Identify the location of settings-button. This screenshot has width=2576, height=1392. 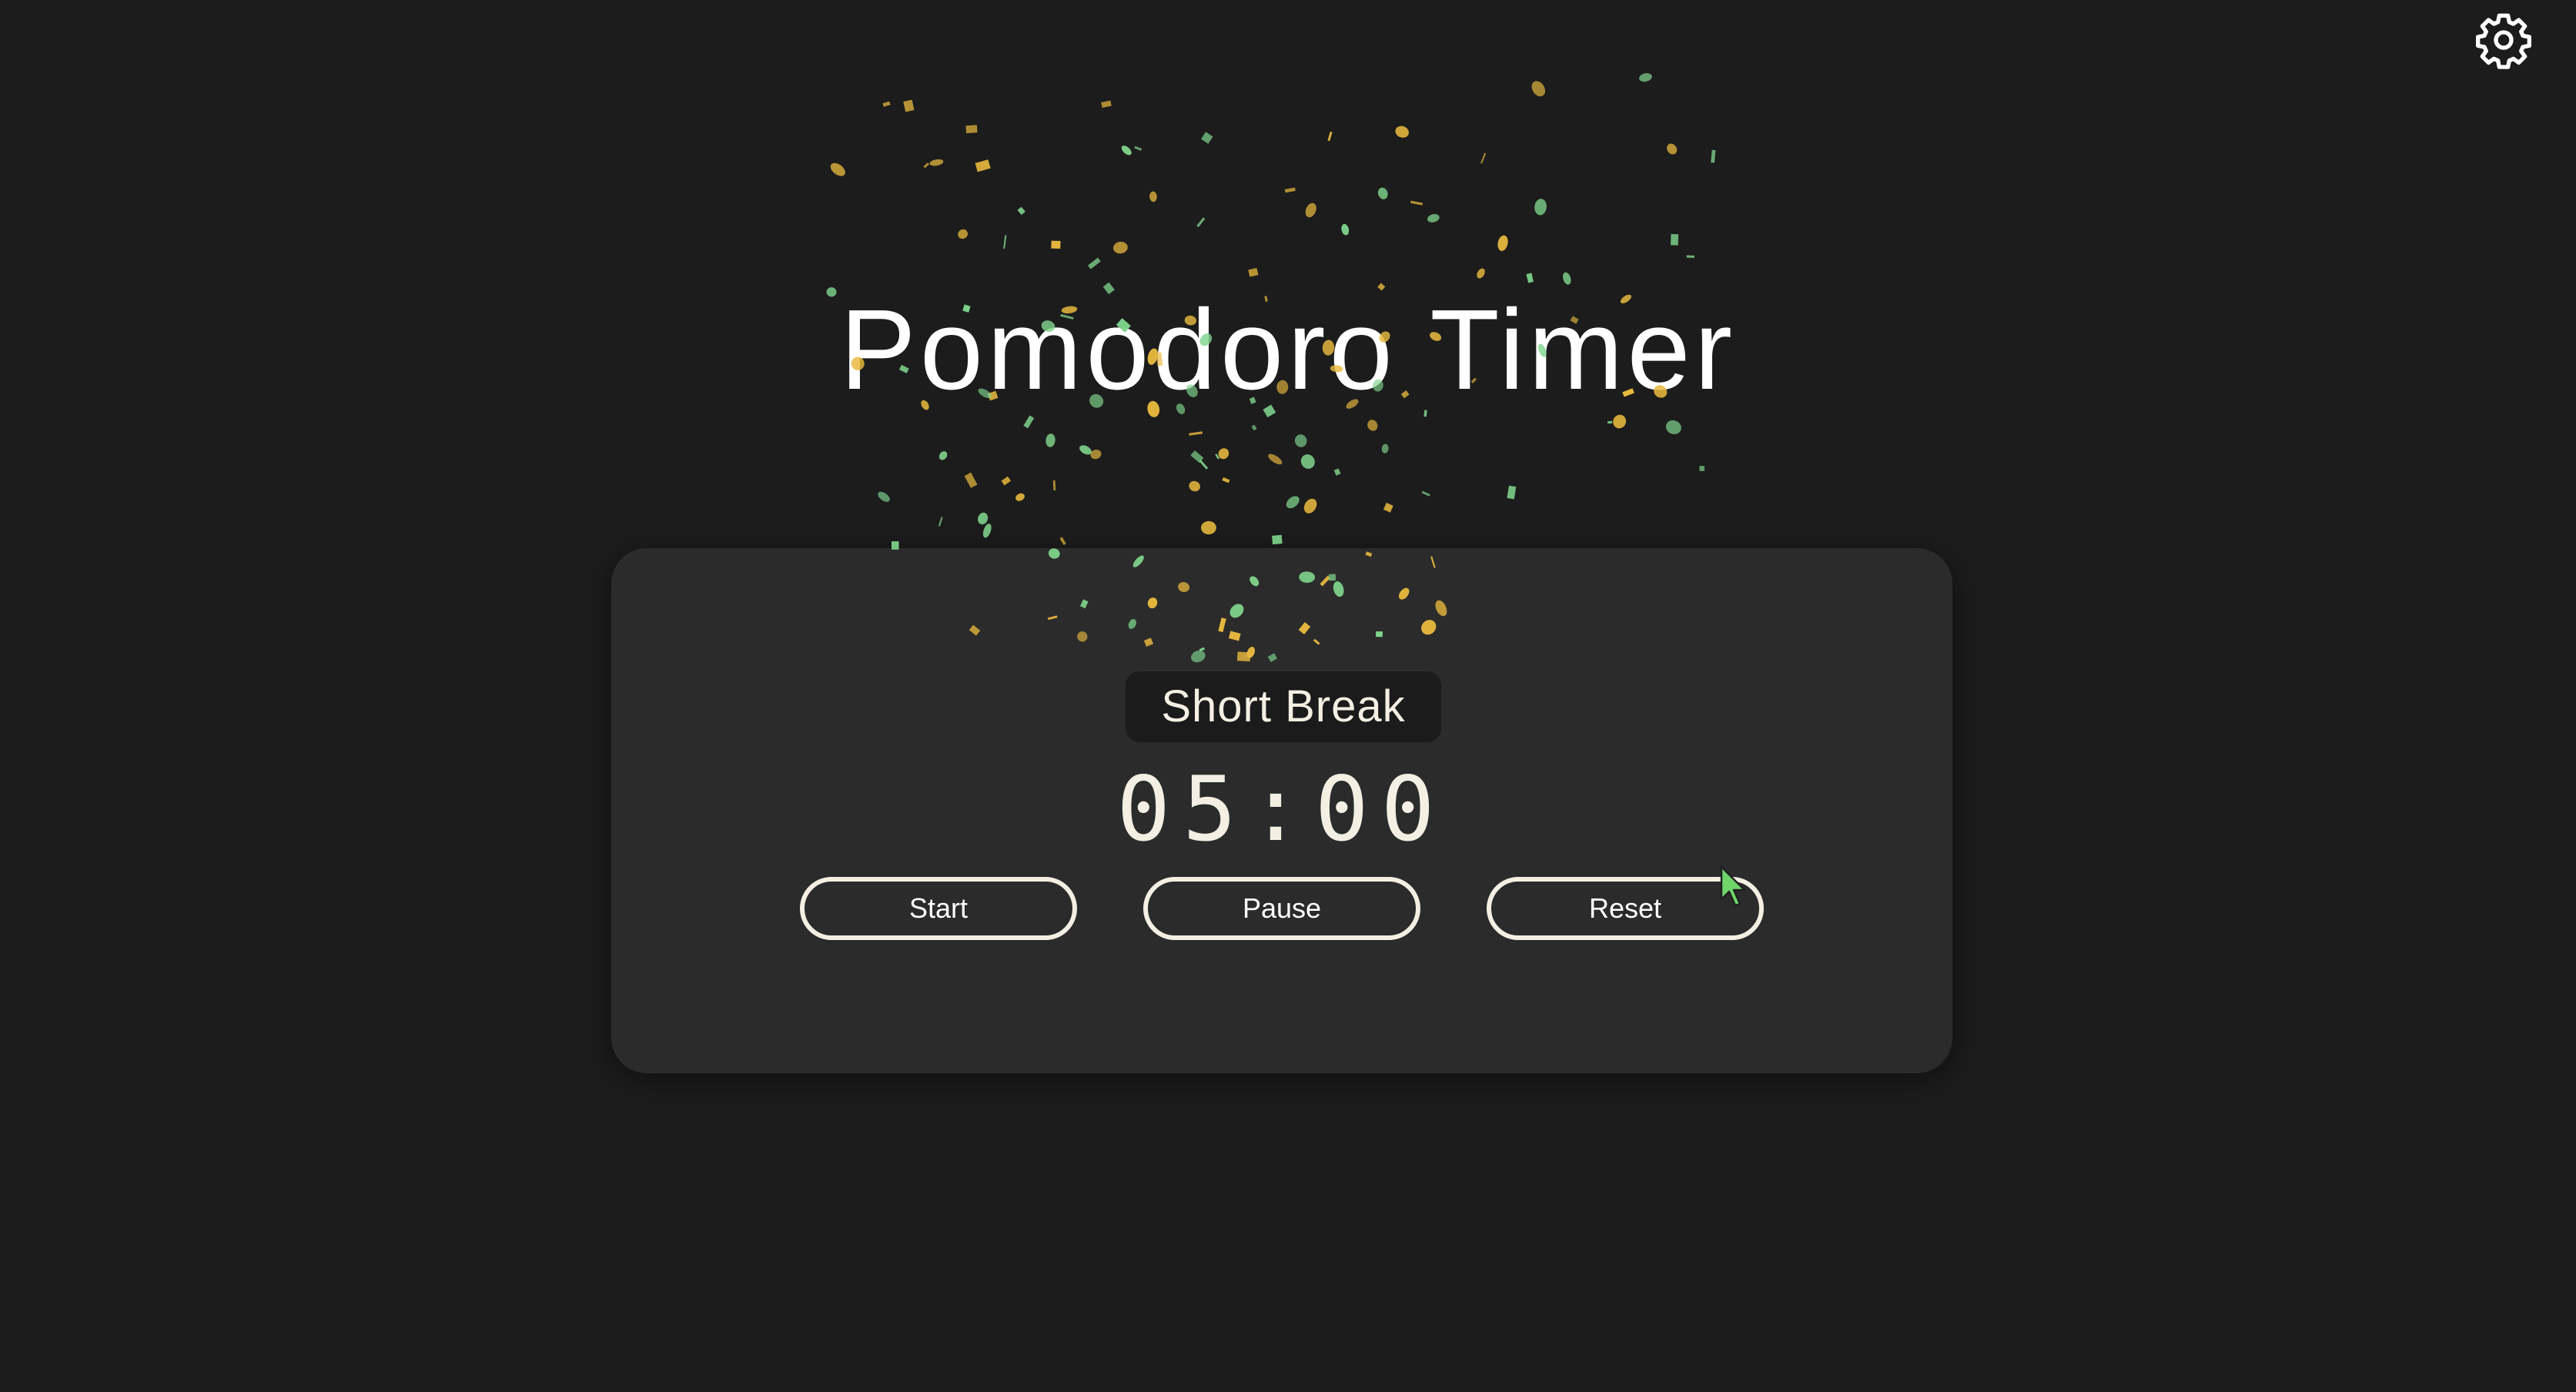
(2504, 40).